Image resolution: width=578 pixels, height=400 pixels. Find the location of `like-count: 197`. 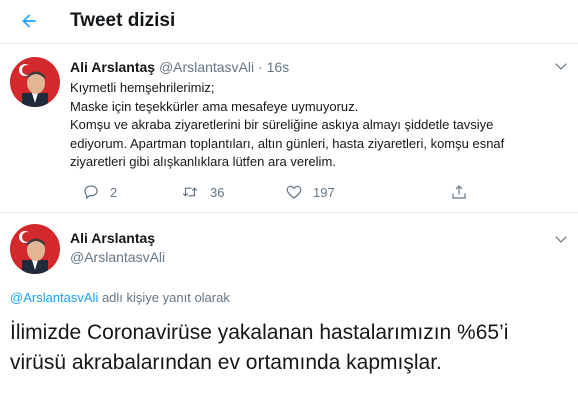

like-count: 197 is located at coordinates (324, 192).